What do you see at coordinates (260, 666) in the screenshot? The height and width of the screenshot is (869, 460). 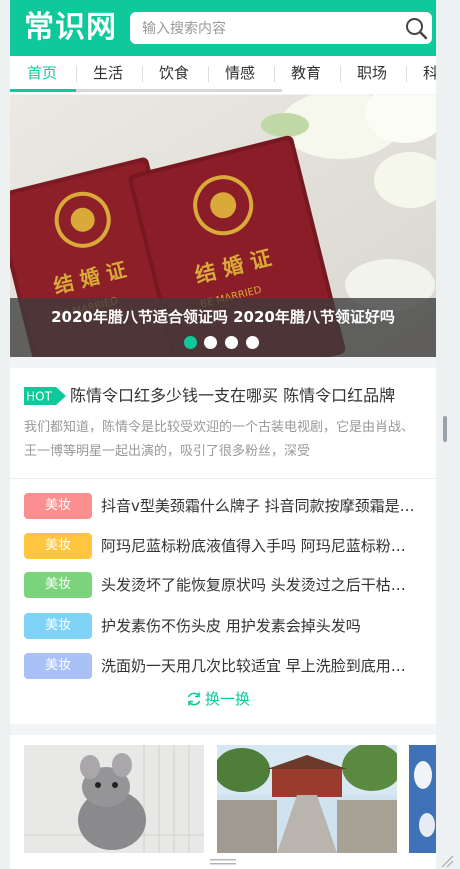 I see `list-item-title: 洗面奶一天用几次比较适宜 早上洗脸到底用不用洗面奶` at bounding box center [260, 666].